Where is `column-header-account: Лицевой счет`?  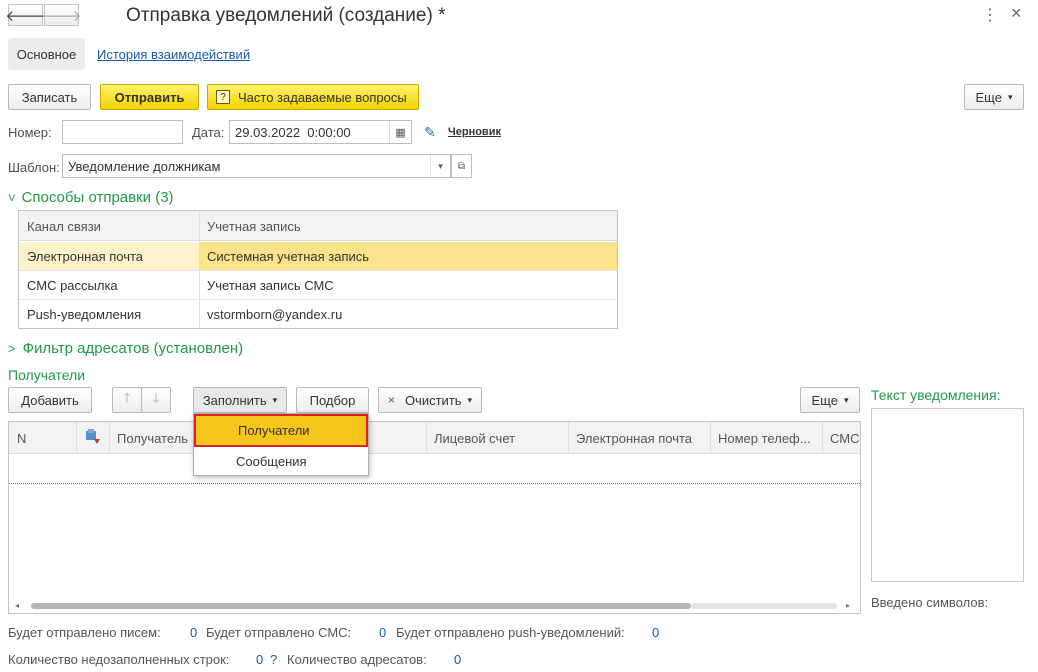
column-header-account: Лицевой счет is located at coordinates (475, 438).